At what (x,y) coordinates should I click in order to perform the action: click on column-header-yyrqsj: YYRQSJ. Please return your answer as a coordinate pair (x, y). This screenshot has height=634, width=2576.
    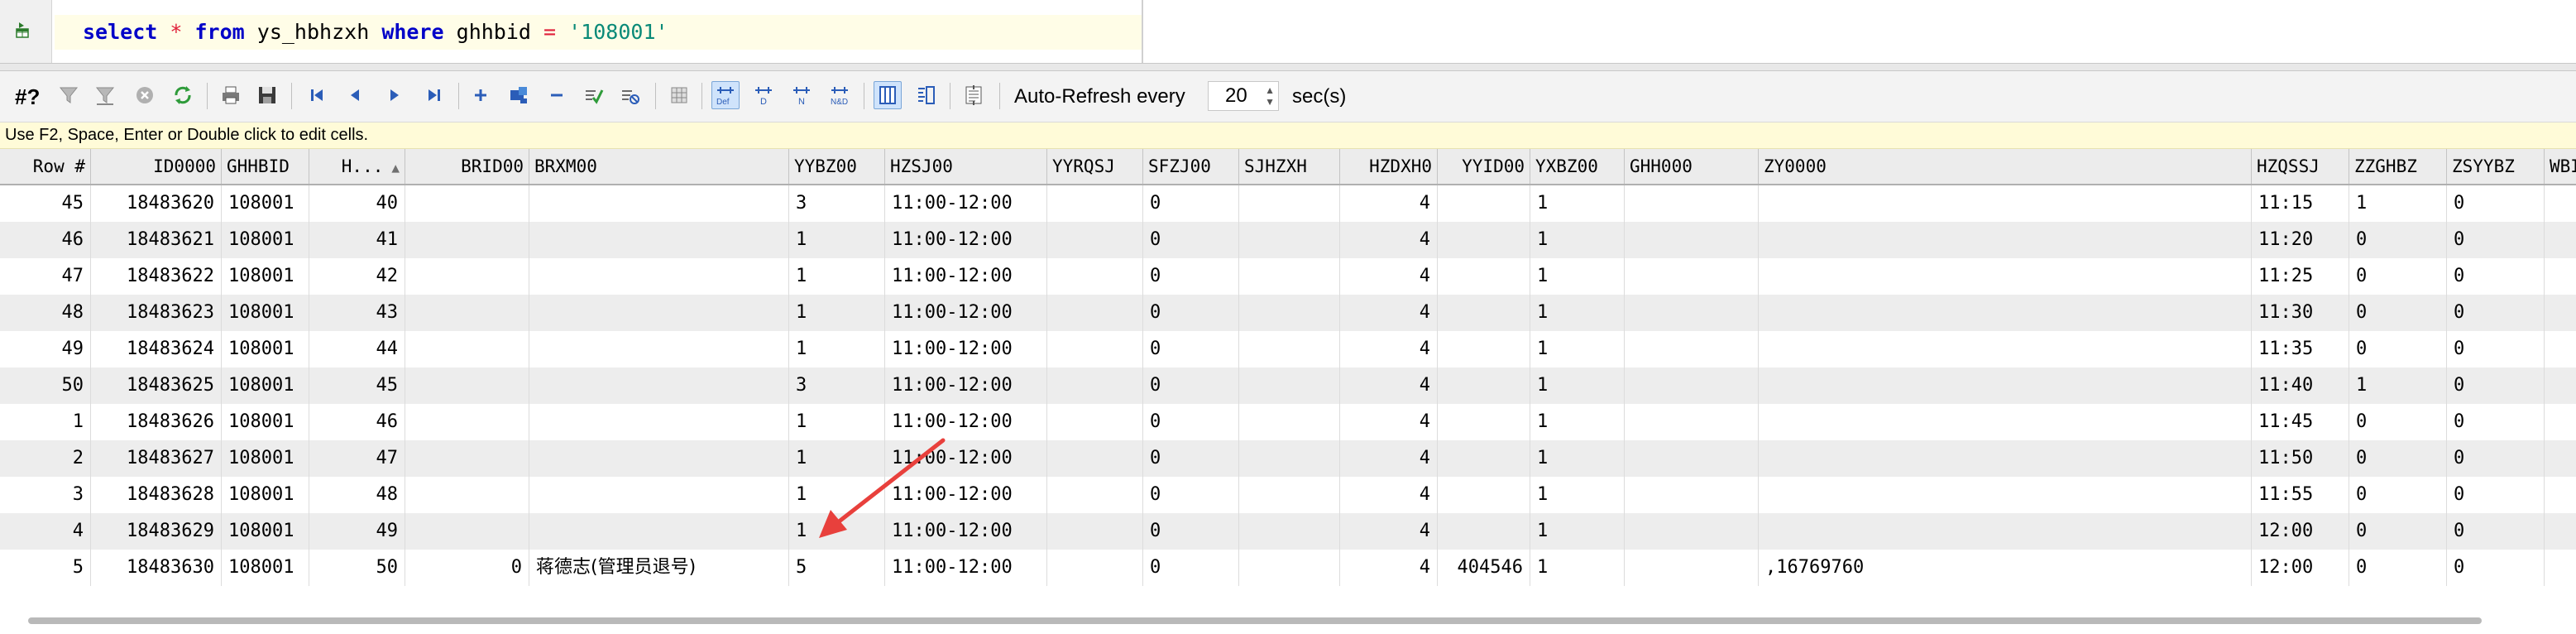
    Looking at the image, I should click on (1095, 166).